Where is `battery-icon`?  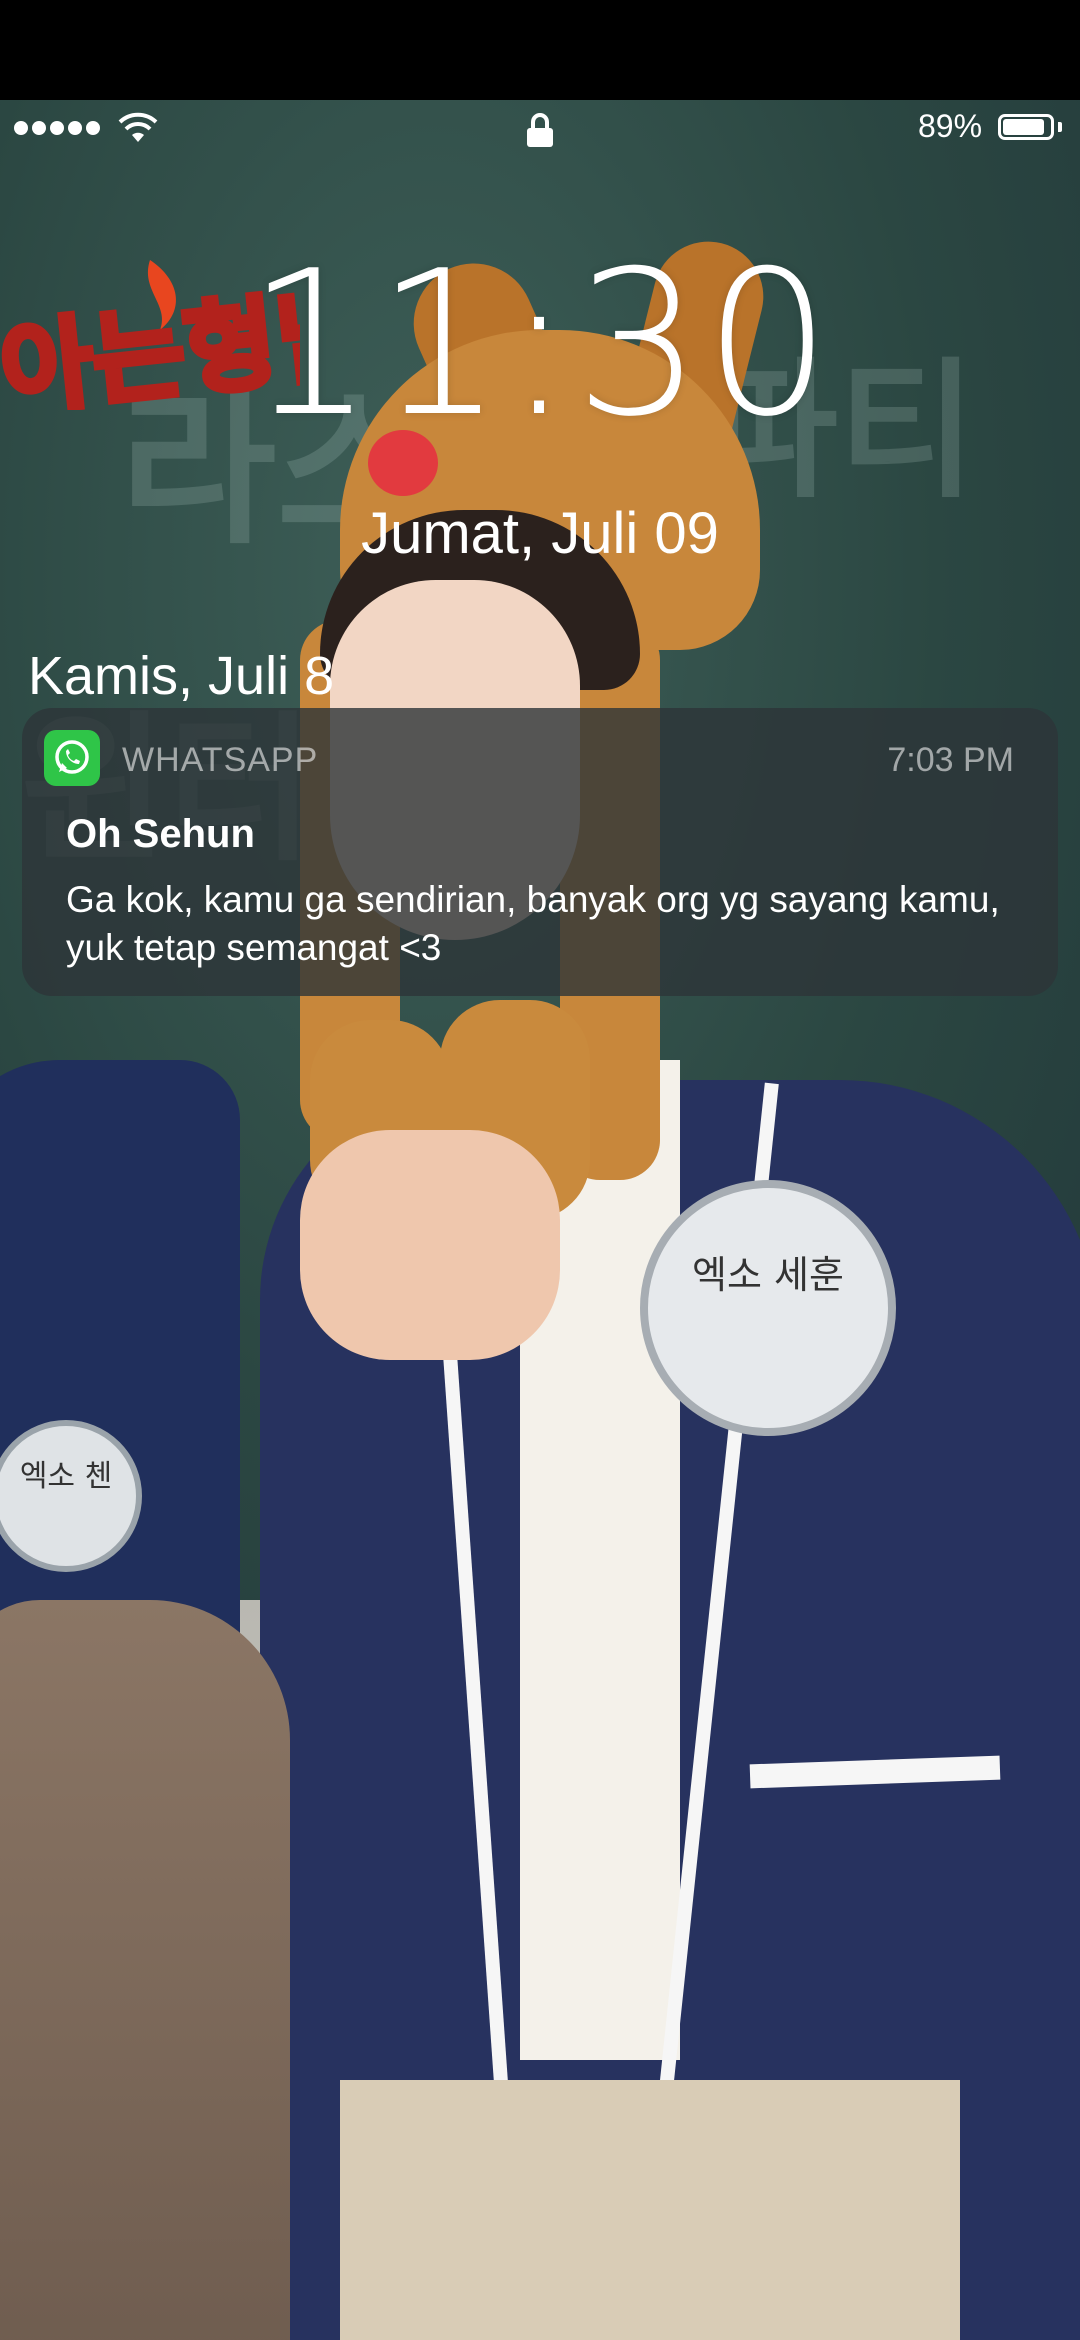
battery-icon is located at coordinates (1026, 127).